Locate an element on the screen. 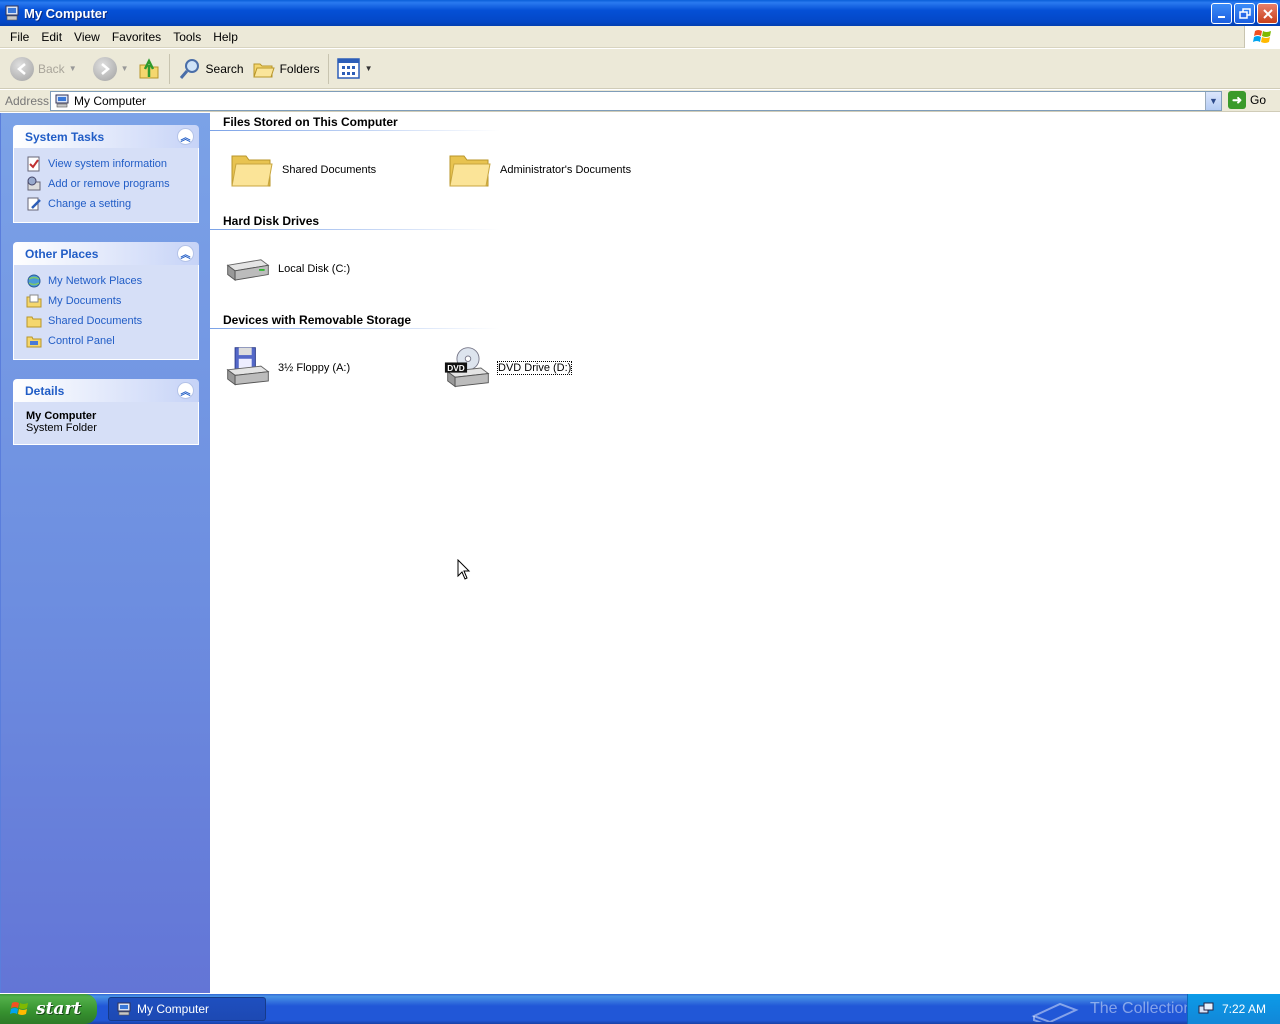  place-my-network-places: My Network Places is located at coordinates (107, 281).